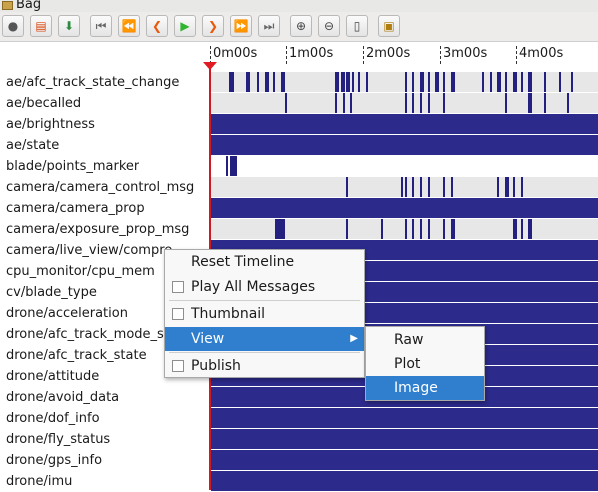 The width and height of the screenshot is (598, 492). What do you see at coordinates (253, 287) in the screenshot?
I see `menu-item-label: Play All Messages` at bounding box center [253, 287].